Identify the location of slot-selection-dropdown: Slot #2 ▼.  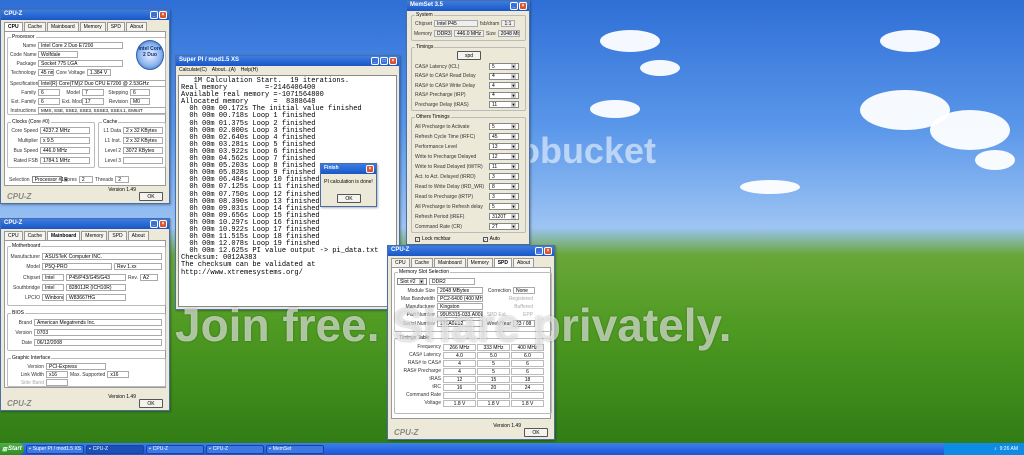
(412, 281).